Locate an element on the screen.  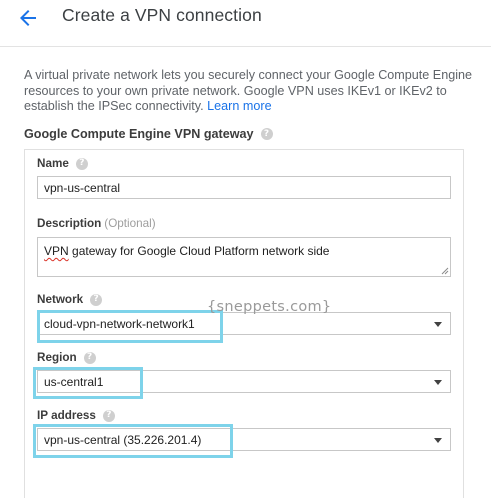
ip-address-value: vpn-us-central (35.226.201.4) is located at coordinates (123, 440).